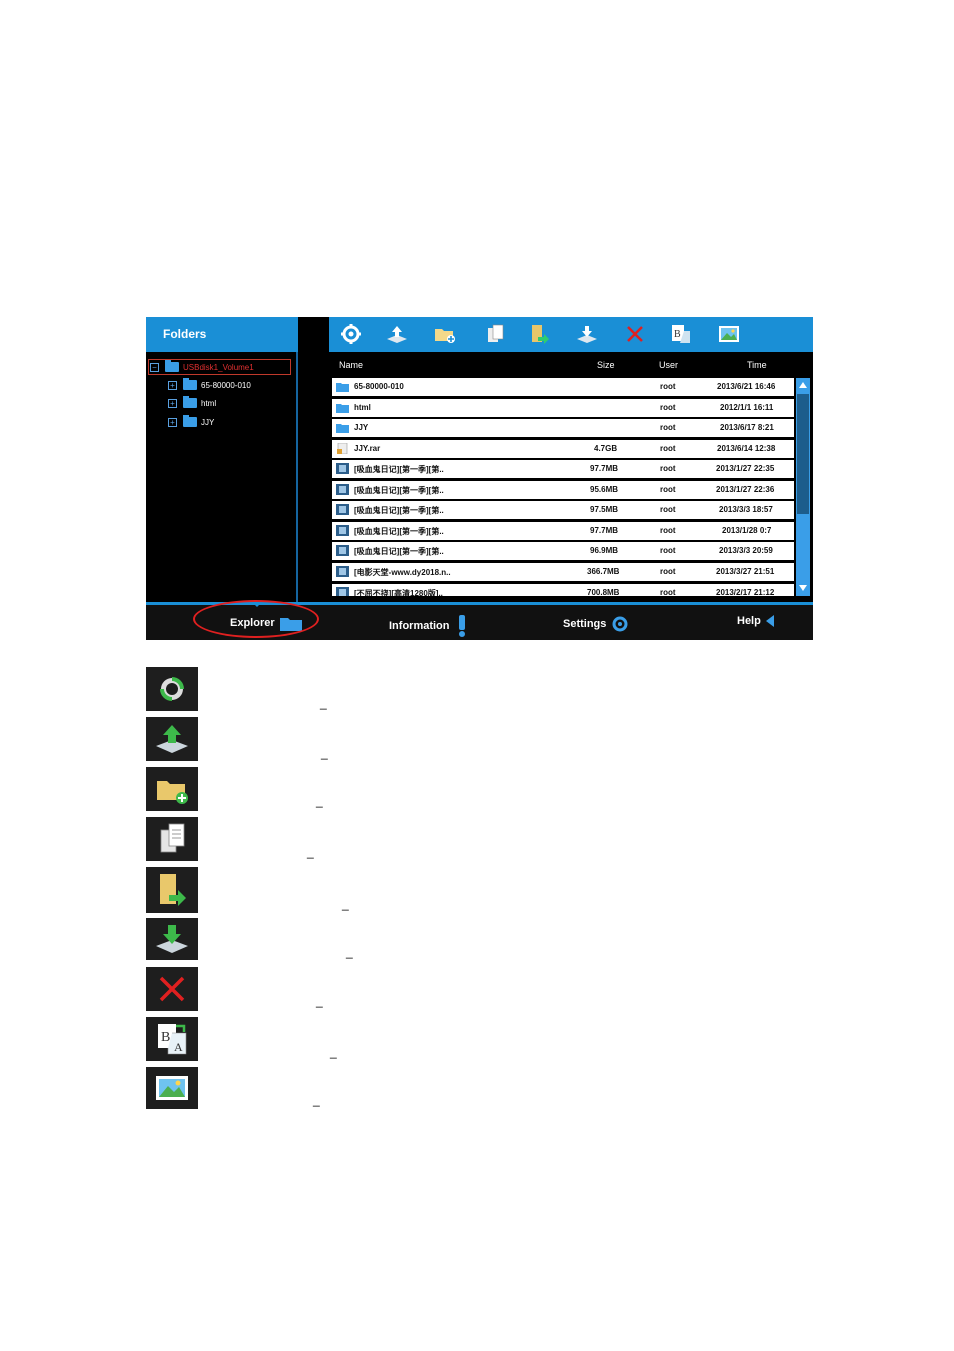  What do you see at coordinates (563, 408) in the screenshot?
I see `table-row: html root 2012/1/1 16:11` at bounding box center [563, 408].